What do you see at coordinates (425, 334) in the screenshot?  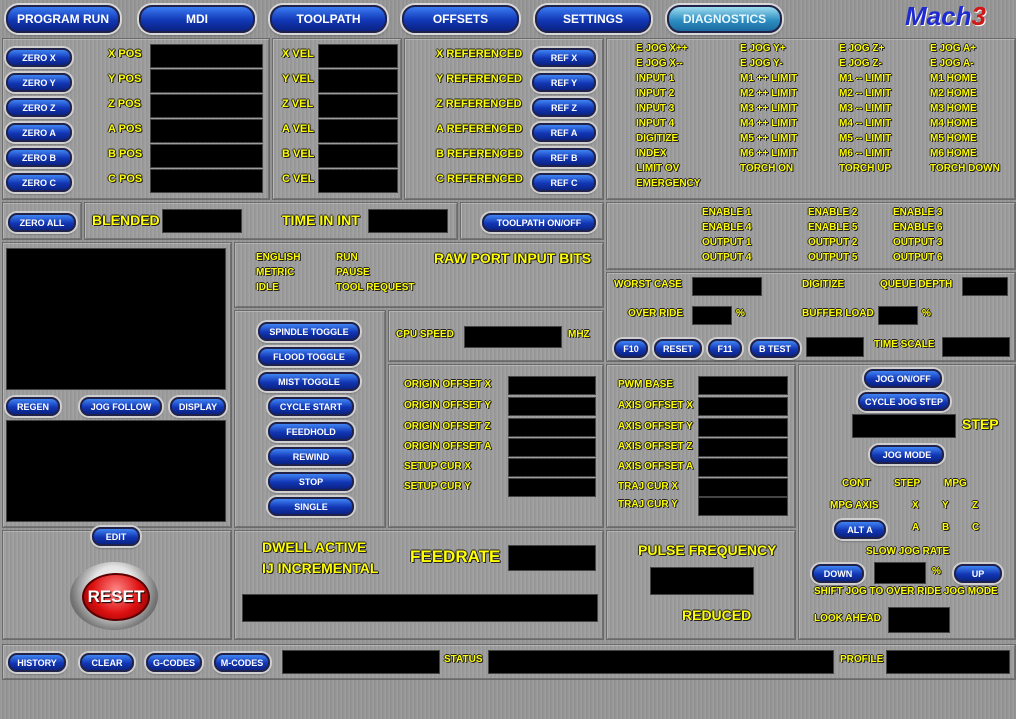 I see `cpu-speed-label: CPU SPEED` at bounding box center [425, 334].